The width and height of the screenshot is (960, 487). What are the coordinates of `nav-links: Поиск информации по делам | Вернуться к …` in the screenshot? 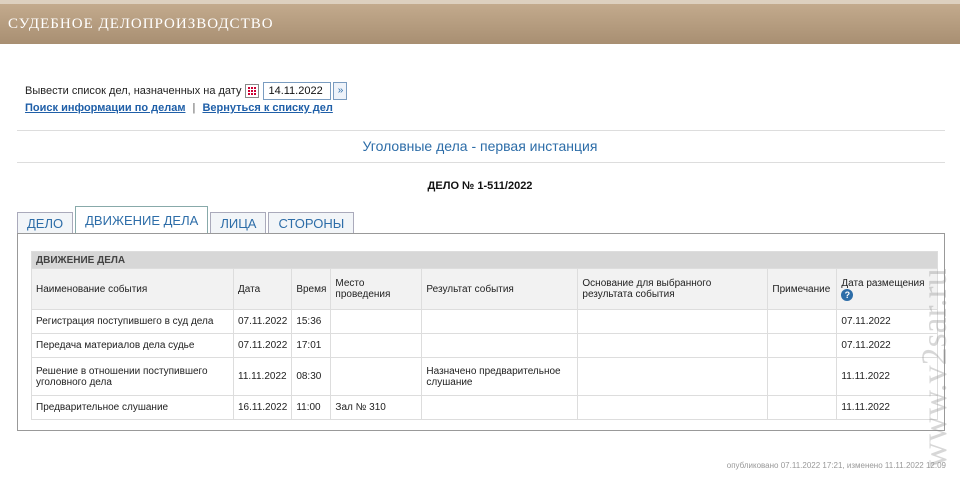 It's located at (179, 108).